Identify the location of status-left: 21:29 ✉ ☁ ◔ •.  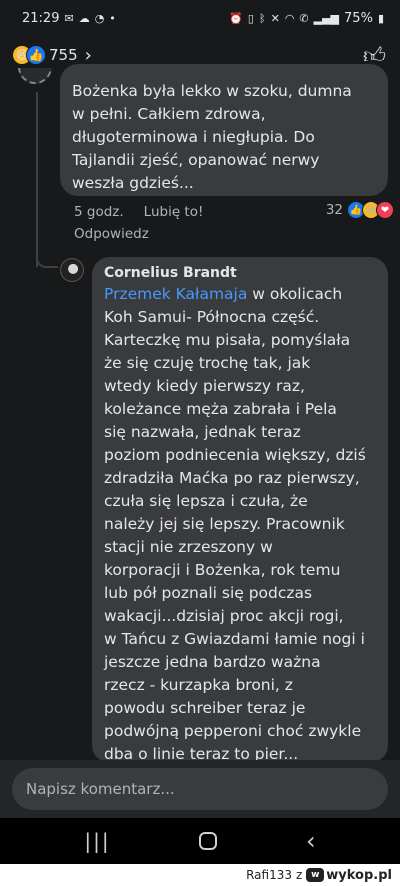
(69, 18).